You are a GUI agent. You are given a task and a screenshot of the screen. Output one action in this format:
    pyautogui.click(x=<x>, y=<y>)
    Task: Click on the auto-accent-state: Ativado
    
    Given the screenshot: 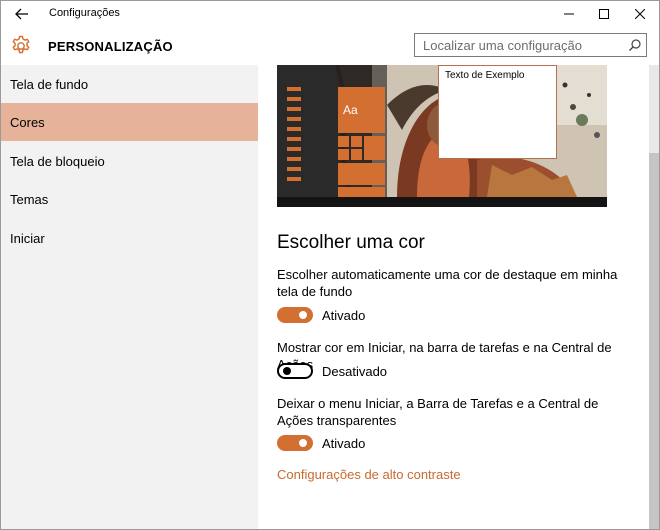 What is the action you would take?
    pyautogui.click(x=344, y=315)
    